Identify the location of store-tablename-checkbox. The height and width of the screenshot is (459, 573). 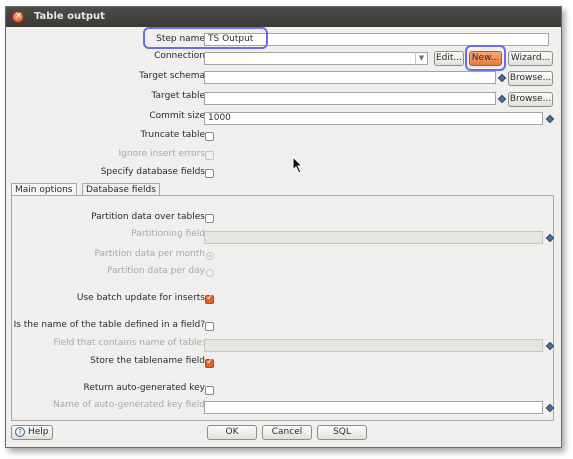
(209, 362).